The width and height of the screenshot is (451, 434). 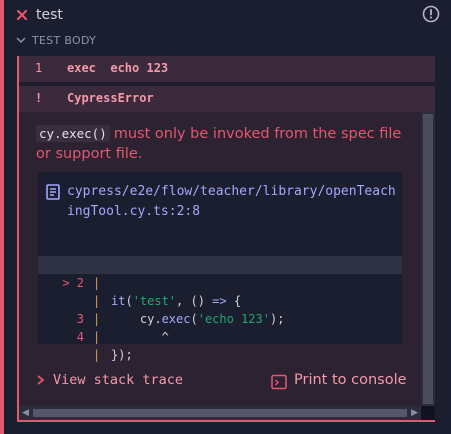 What do you see at coordinates (53, 192) in the screenshot?
I see `file-icon` at bounding box center [53, 192].